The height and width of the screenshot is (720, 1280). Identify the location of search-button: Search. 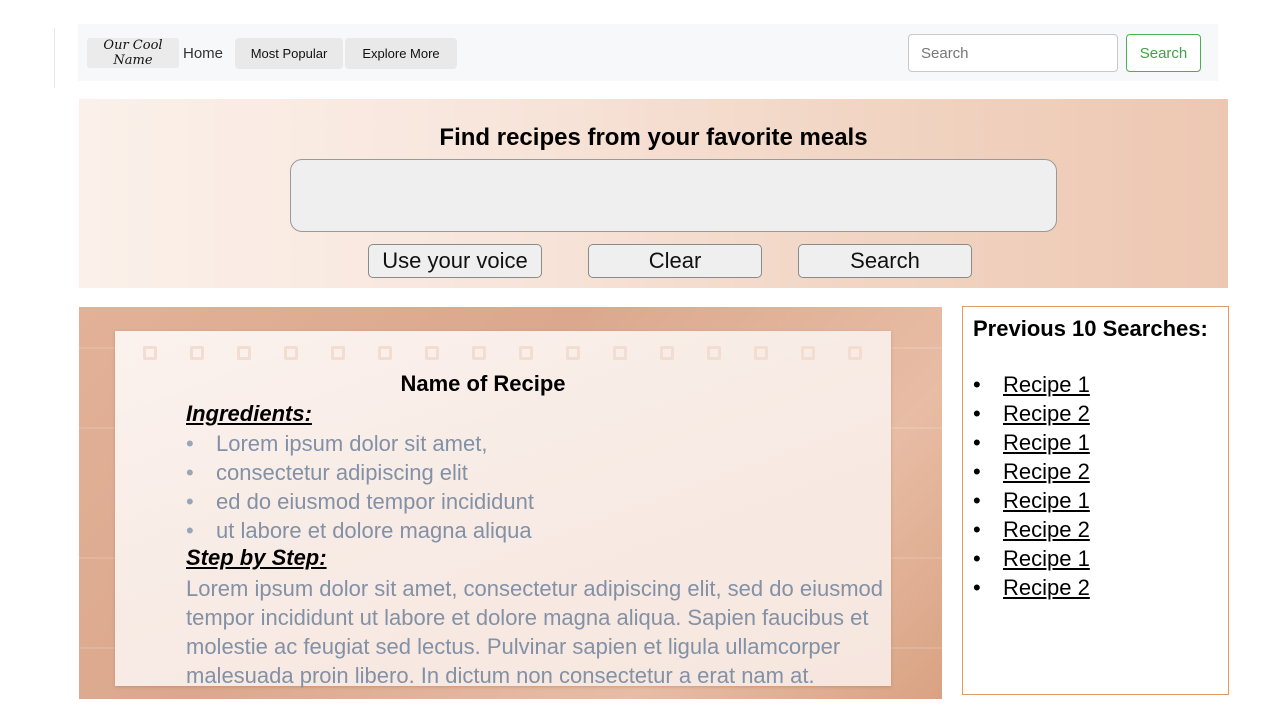
(885, 261).